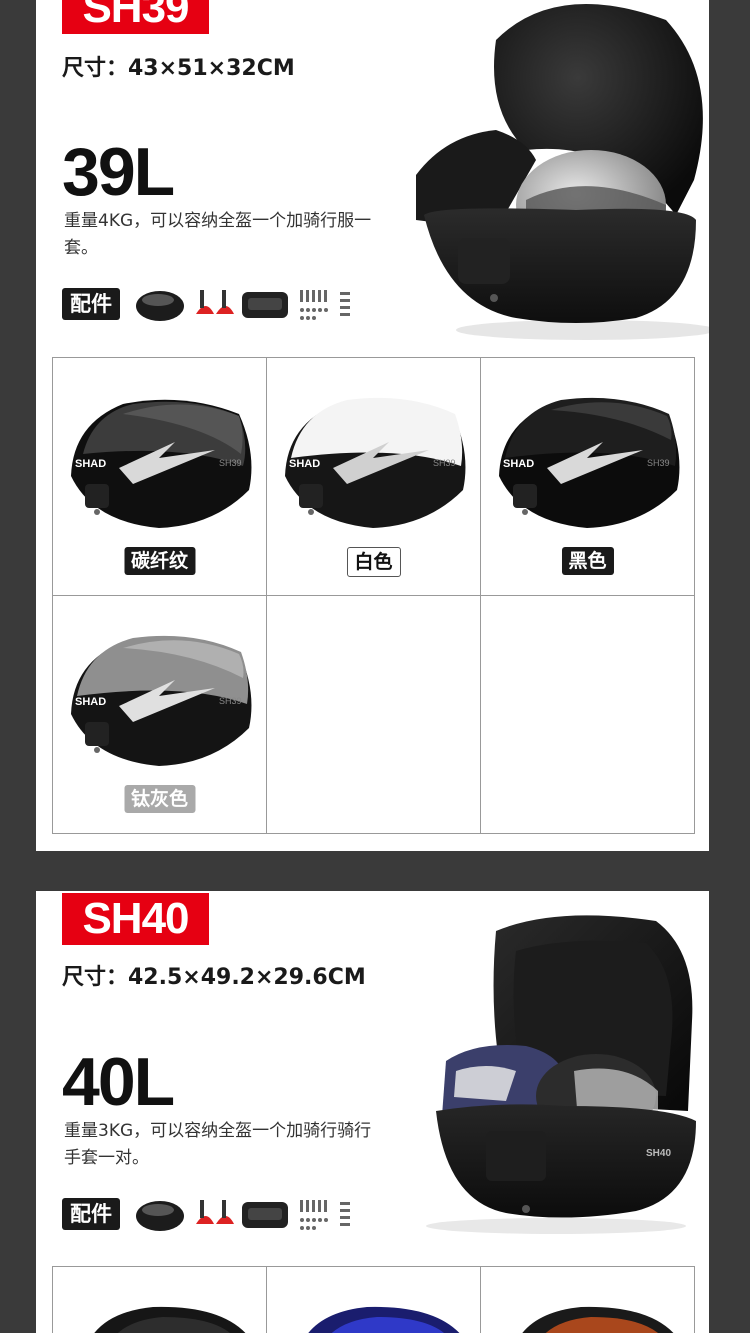 The height and width of the screenshot is (1333, 750). What do you see at coordinates (118, 1082) in the screenshot?
I see `capacity-label: 40L` at bounding box center [118, 1082].